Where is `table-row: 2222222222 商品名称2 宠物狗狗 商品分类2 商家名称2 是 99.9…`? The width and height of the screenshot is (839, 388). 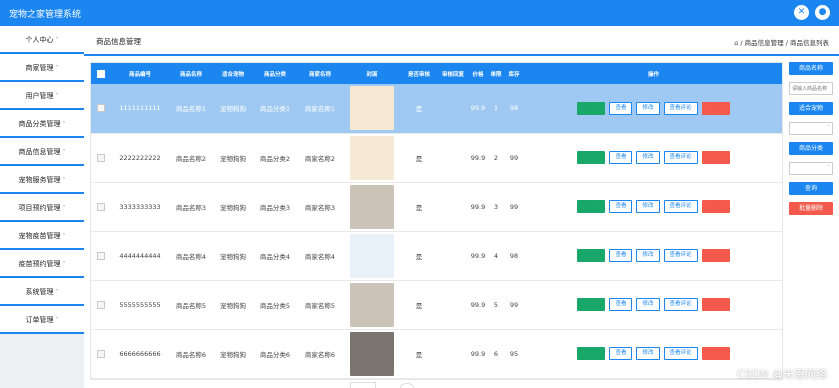
table-row: 2222222222 商品名称2 宠物狗狗 商品分类2 商家名称2 是 99.9… is located at coordinates (436, 158).